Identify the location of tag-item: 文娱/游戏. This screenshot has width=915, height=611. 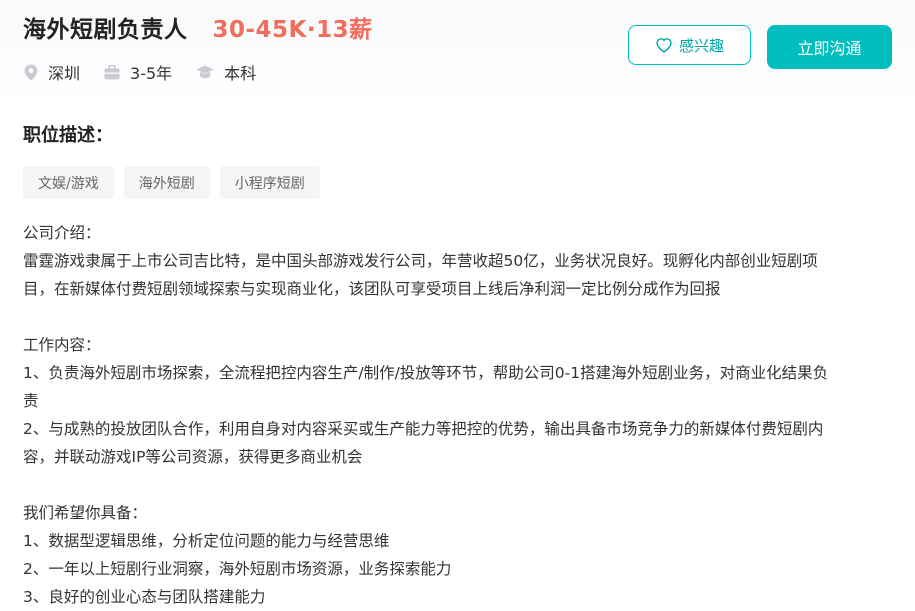
(68, 182).